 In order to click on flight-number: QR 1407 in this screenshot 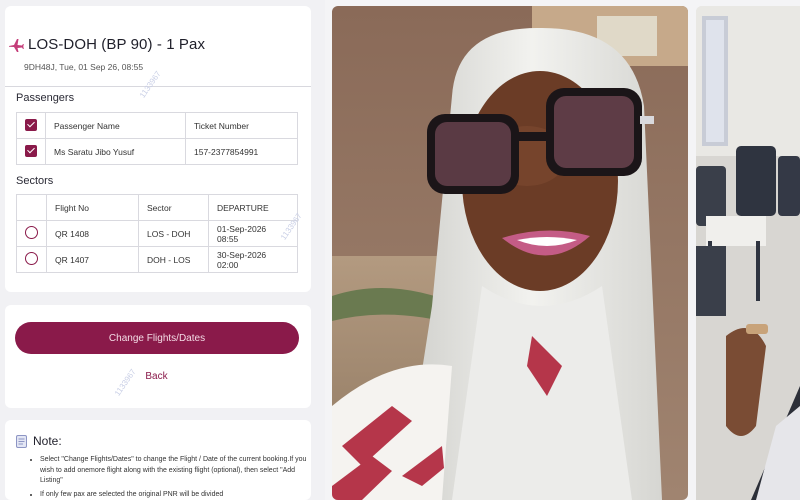, I will do `click(92, 259)`.